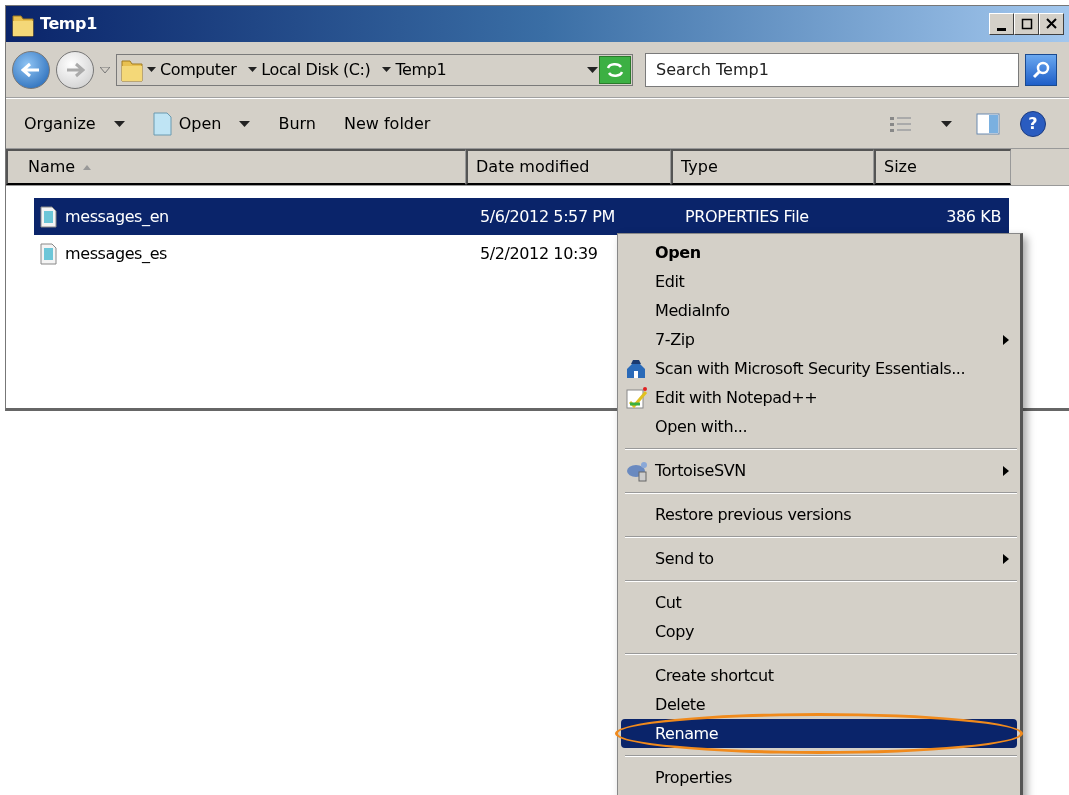 This screenshot has height=795, width=1069. What do you see at coordinates (942, 167) in the screenshot?
I see `column-header: Size` at bounding box center [942, 167].